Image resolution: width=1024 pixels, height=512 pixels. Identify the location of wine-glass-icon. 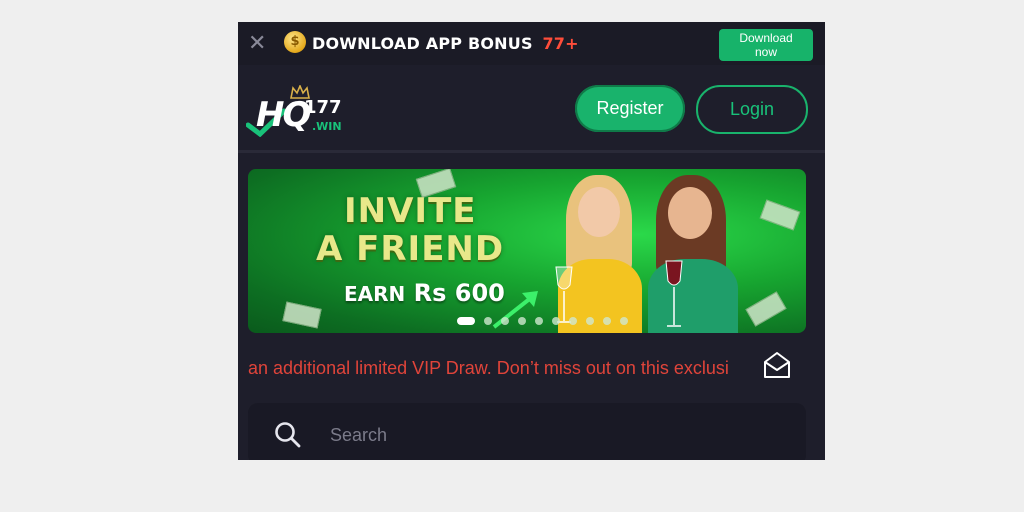
(564, 294).